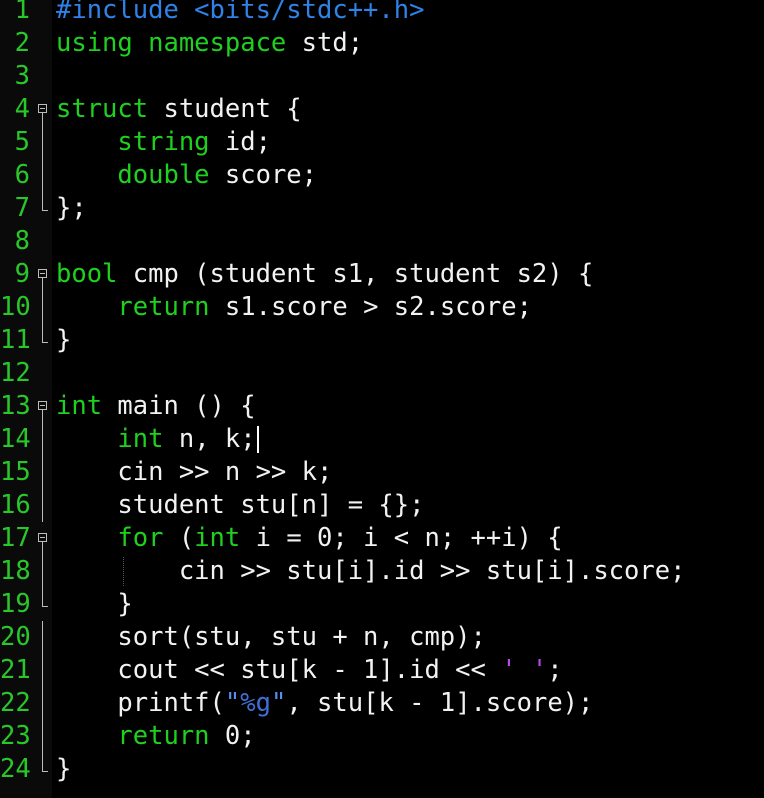 This screenshot has height=798, width=764. I want to click on code-token: cout << stu[k - 1].id <<, so click(279, 670).